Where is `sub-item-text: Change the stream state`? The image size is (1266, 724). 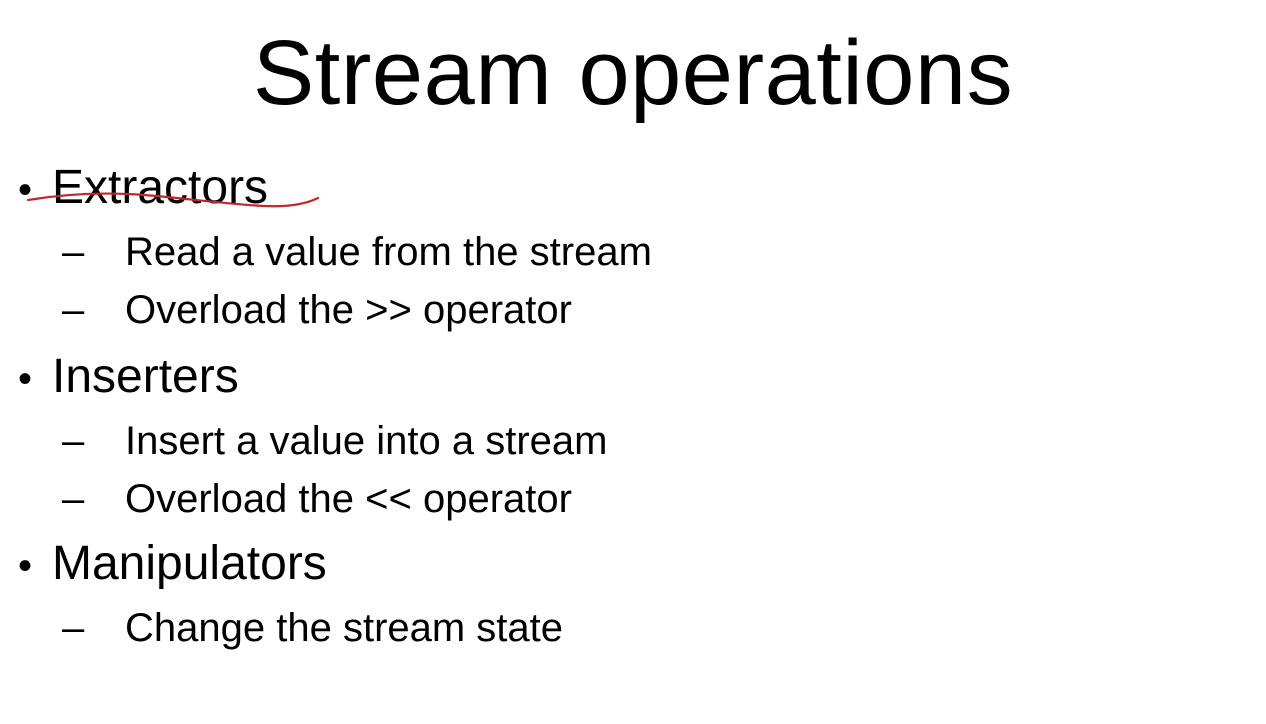
sub-item-text: Change the stream state is located at coordinates (344, 628).